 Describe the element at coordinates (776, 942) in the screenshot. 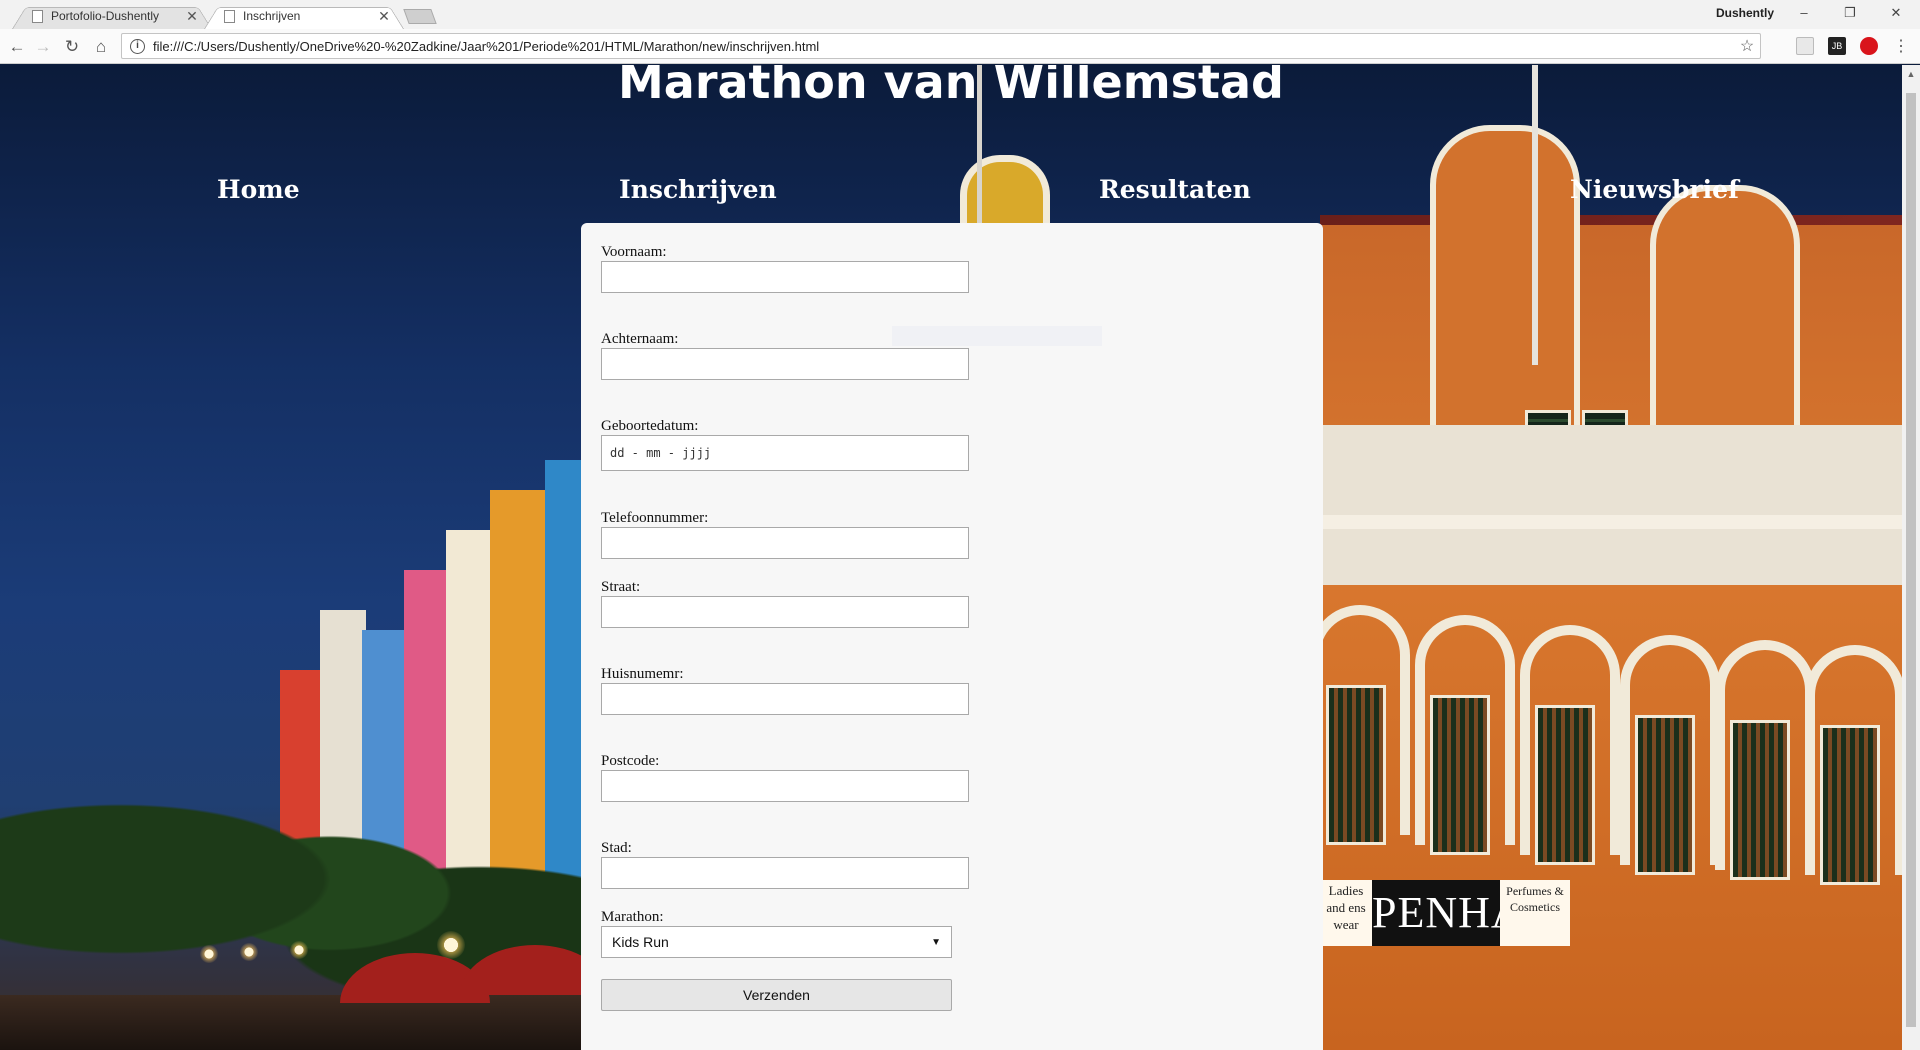

I see `marathon-select: Kids Run ▼` at that location.